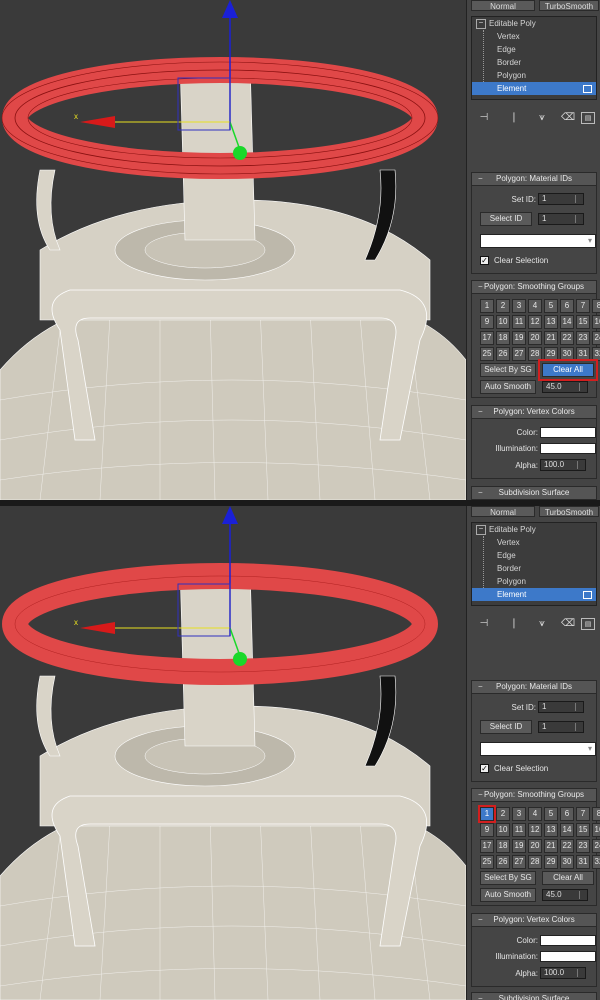 The image size is (600, 1000). I want to click on smoothing-group-button-26: 26, so click(503, 354).